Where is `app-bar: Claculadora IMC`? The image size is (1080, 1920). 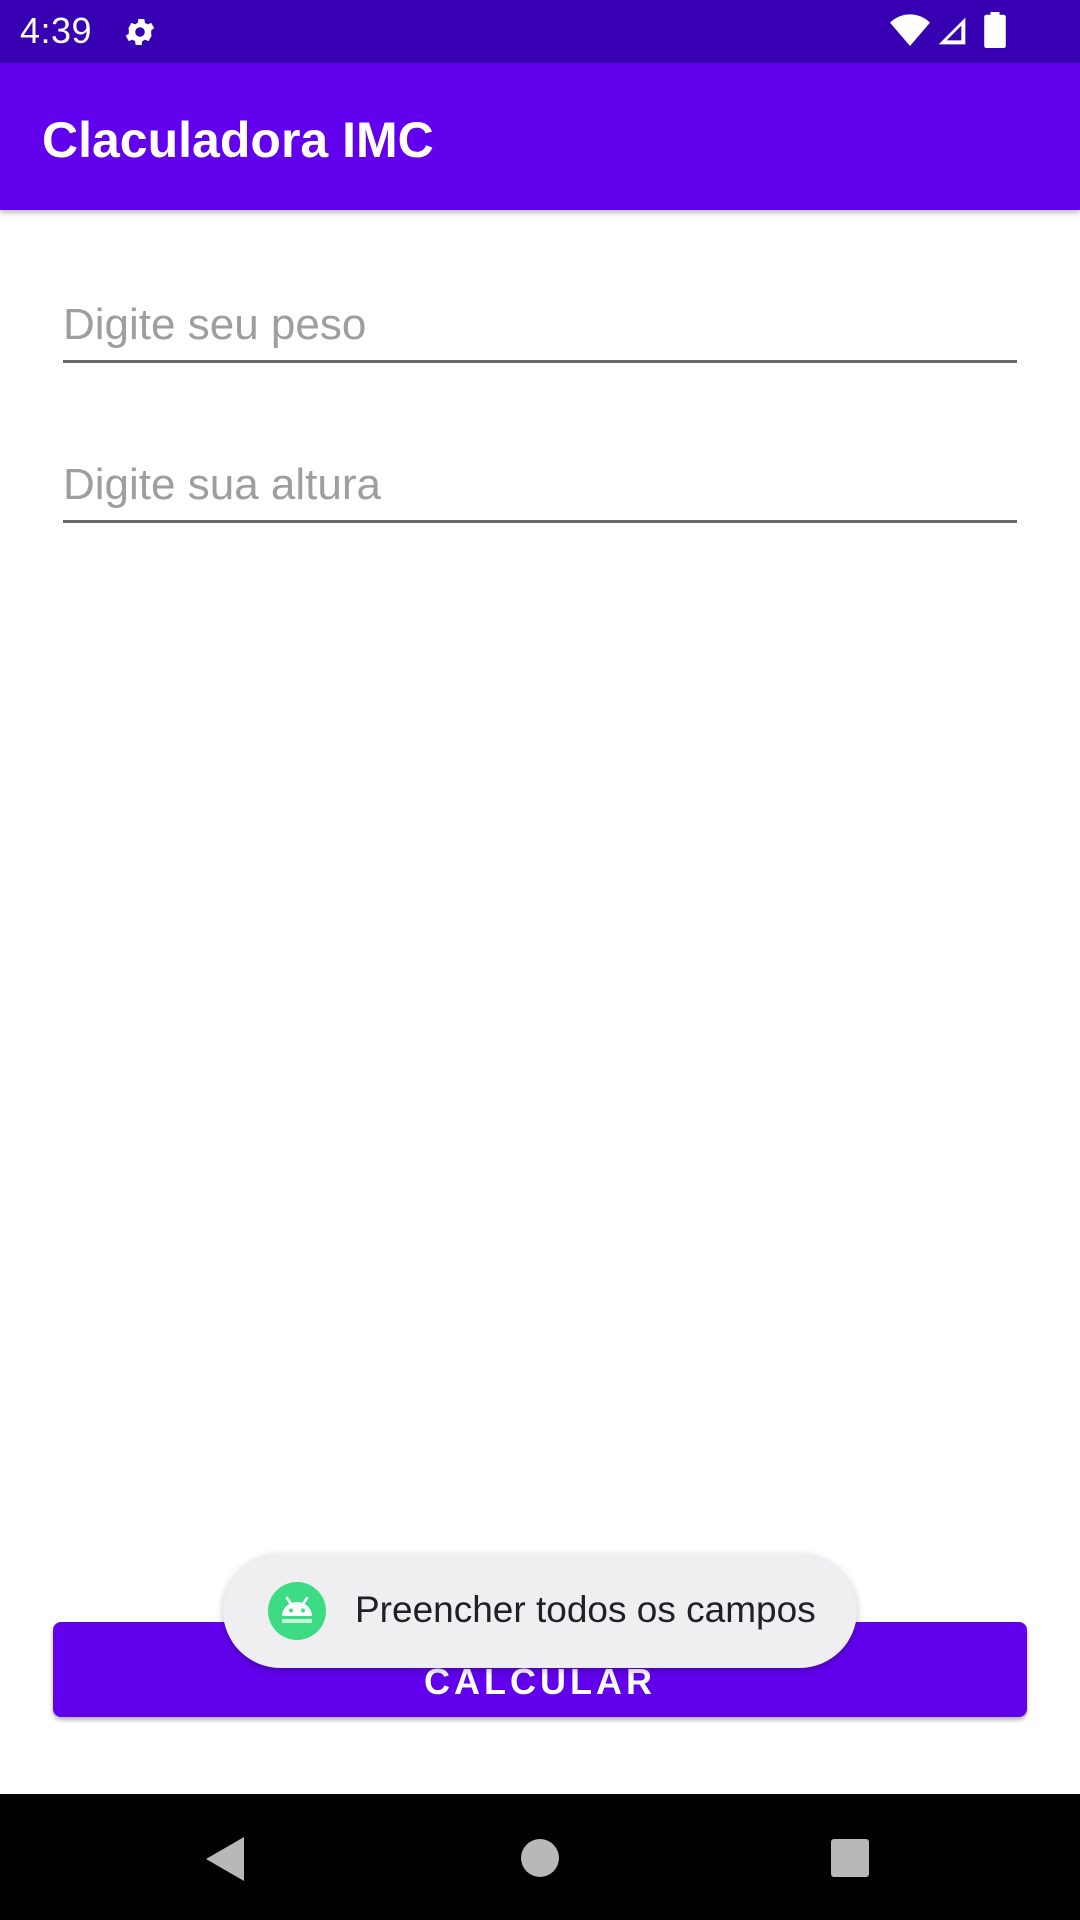
app-bar: Claculadora IMC is located at coordinates (540, 136).